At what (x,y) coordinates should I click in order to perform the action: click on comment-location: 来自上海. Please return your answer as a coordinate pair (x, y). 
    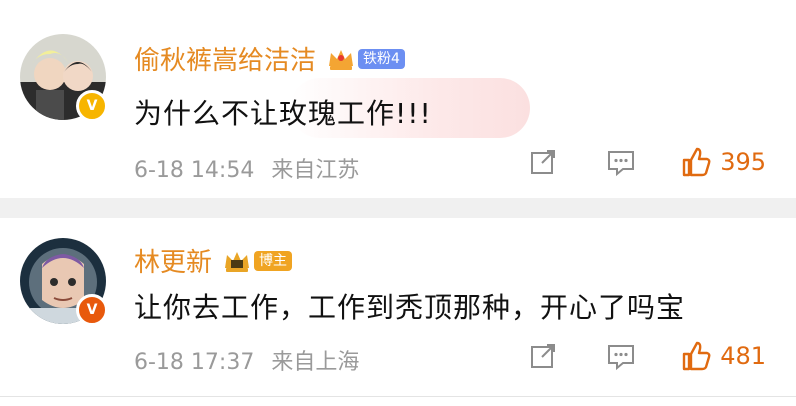
    Looking at the image, I should click on (315, 362).